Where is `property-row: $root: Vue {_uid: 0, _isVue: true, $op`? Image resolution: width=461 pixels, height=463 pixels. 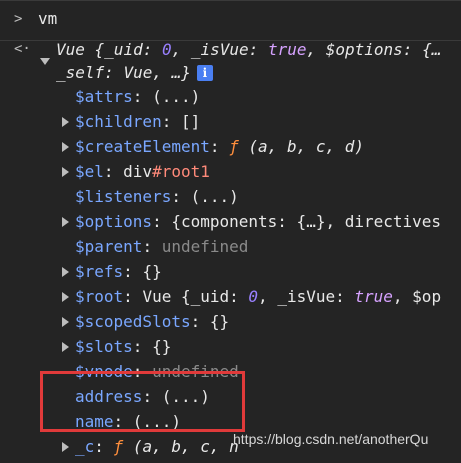
property-row: $root: Vue {_uid: 0, _isVue: true, $op is located at coordinates (258, 297).